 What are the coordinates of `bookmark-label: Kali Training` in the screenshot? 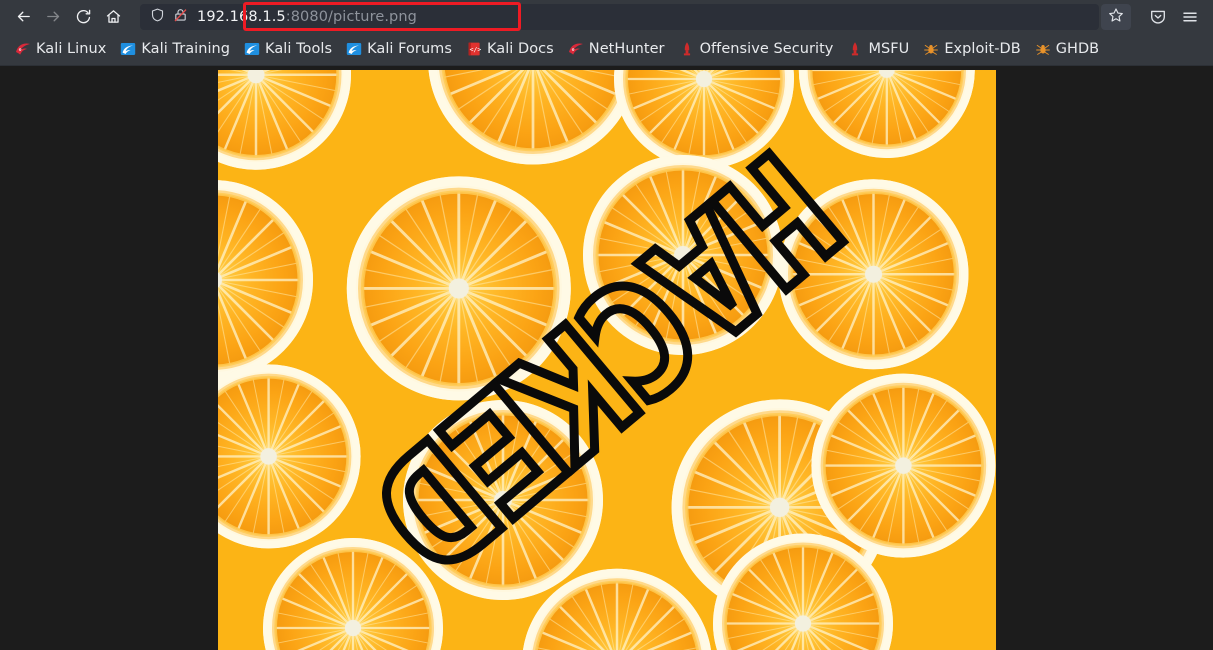 It's located at (186, 49).